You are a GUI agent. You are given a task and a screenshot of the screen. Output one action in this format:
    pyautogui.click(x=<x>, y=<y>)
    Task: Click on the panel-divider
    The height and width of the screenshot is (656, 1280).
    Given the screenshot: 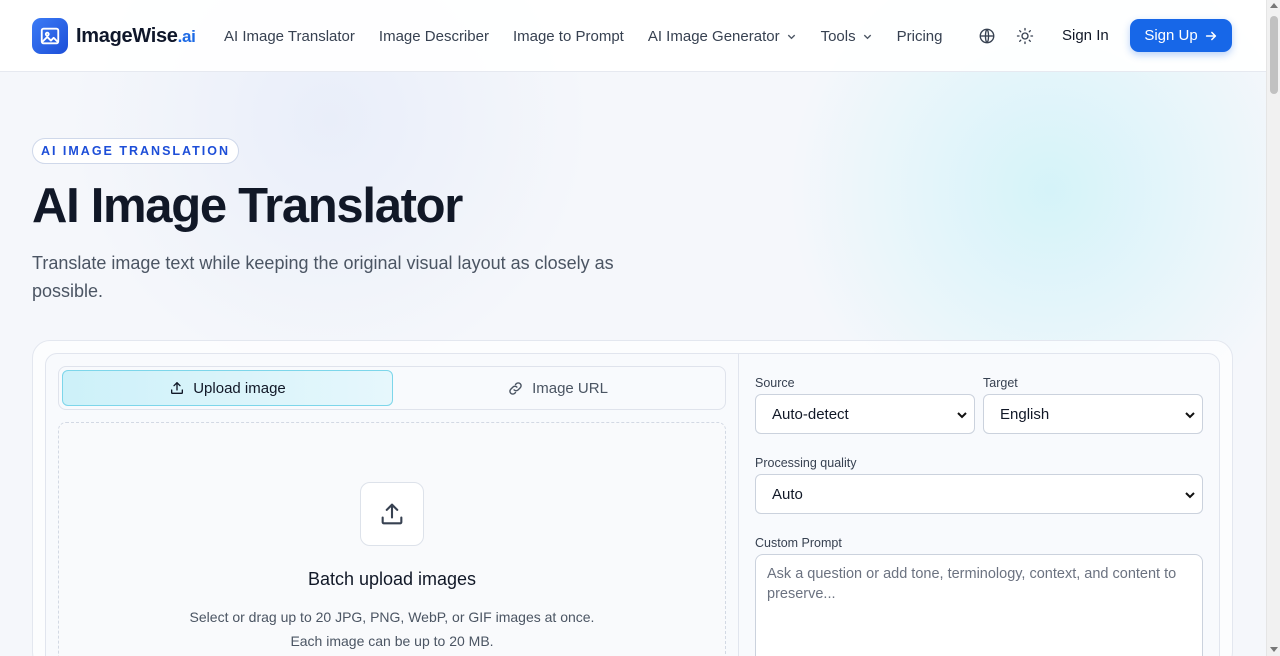 What is the action you would take?
    pyautogui.click(x=738, y=505)
    